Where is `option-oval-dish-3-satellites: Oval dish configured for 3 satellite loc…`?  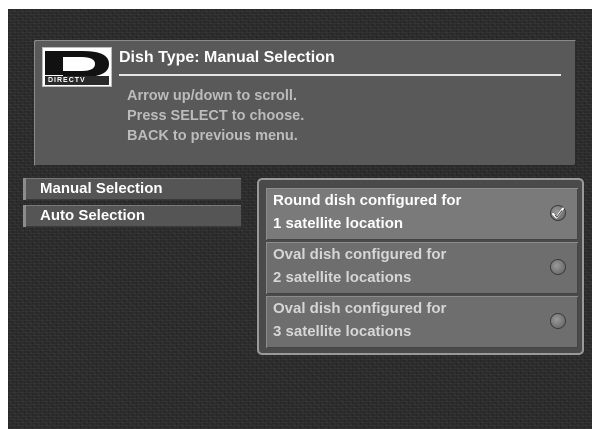 option-oval-dish-3-satellites: Oval dish configured for 3 satellite loc… is located at coordinates (422, 322).